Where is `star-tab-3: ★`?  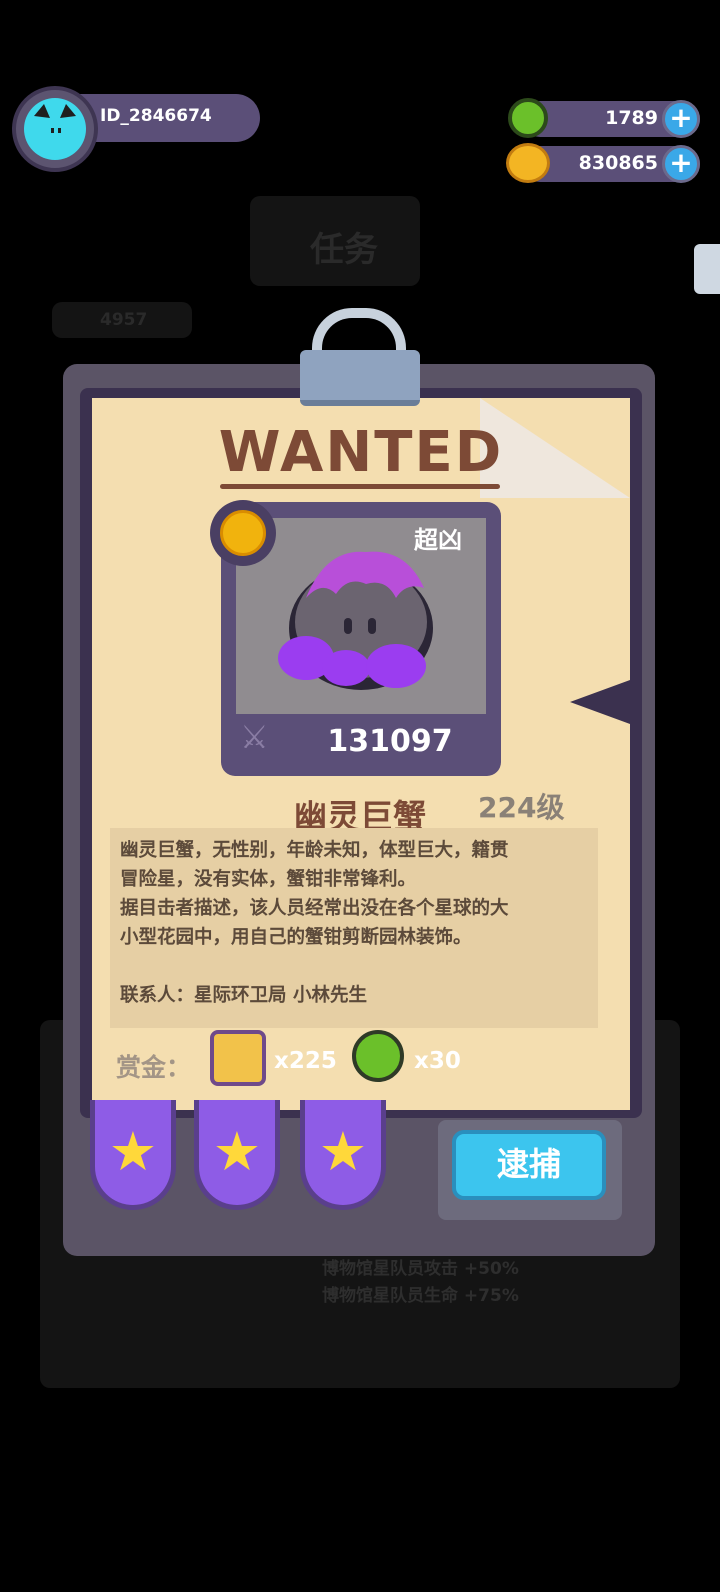 star-tab-3: ★ is located at coordinates (343, 1155).